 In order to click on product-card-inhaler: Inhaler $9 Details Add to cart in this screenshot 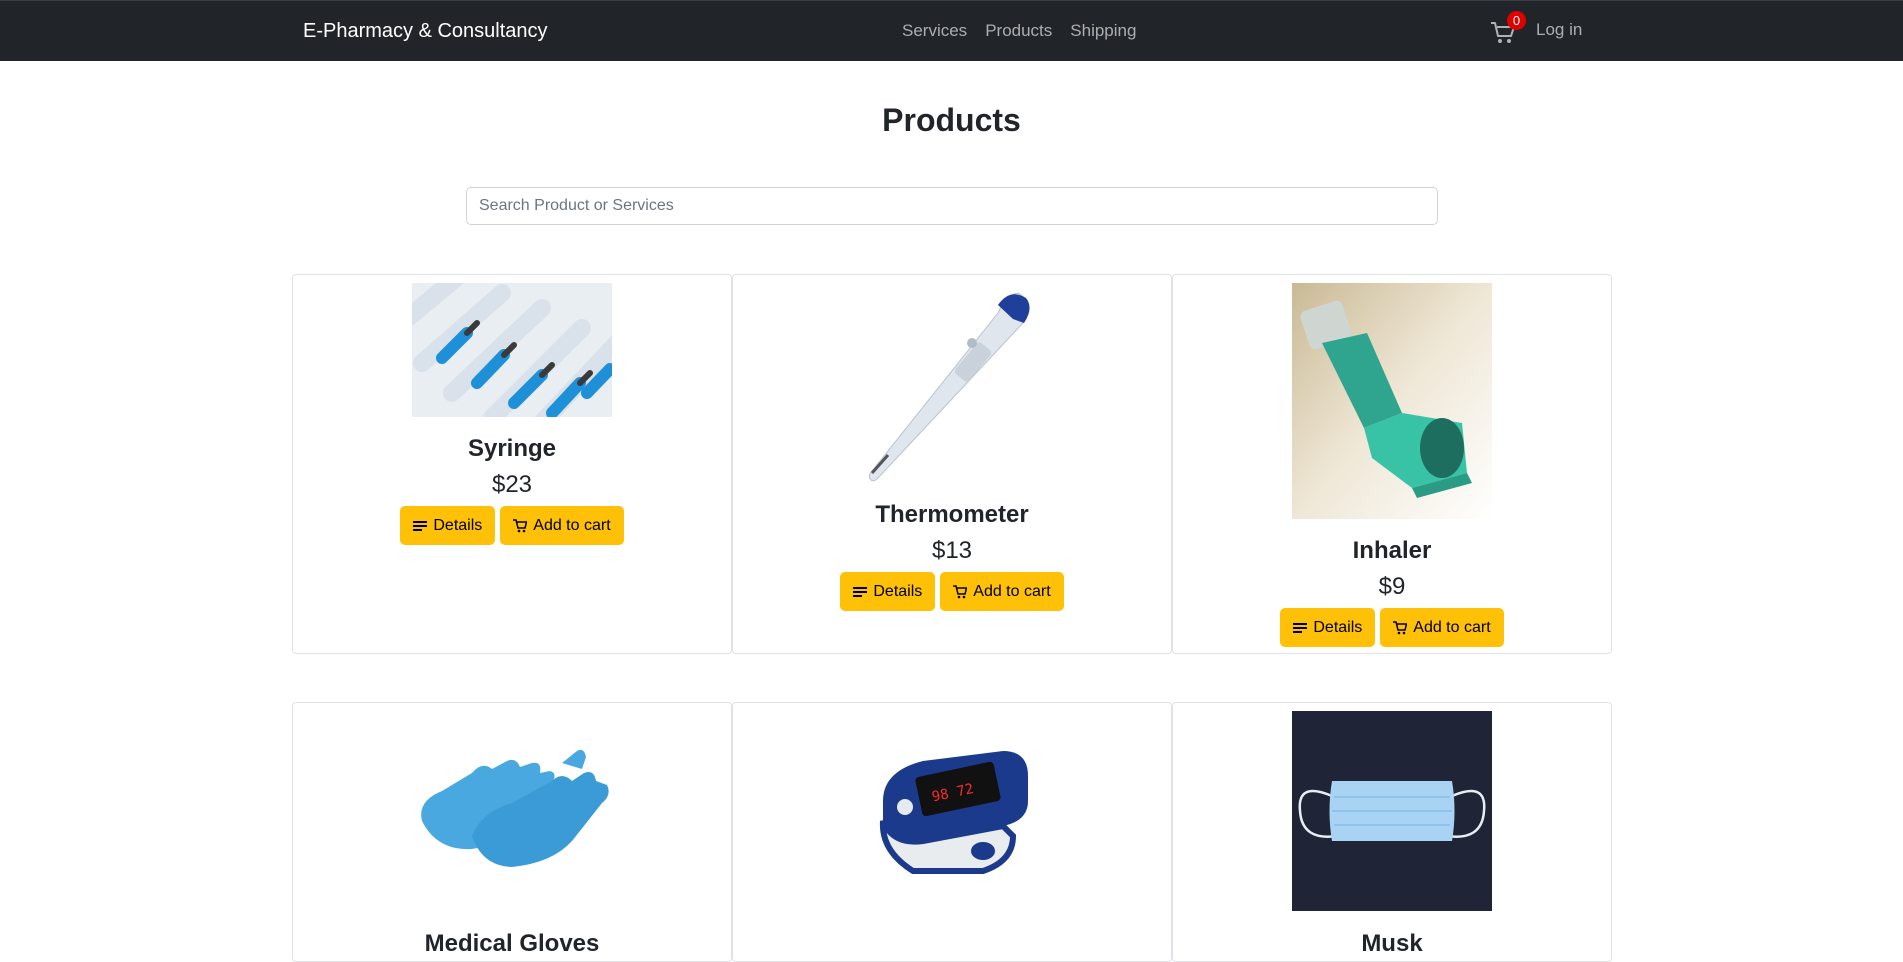, I will do `click(1392, 464)`.